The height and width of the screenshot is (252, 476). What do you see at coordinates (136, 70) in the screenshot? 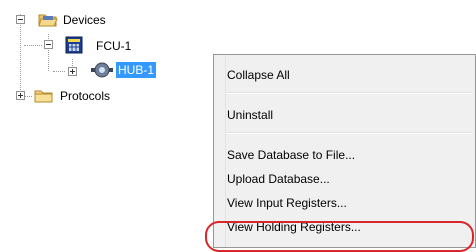
I see `tree-node-hub-1: HUB-1` at bounding box center [136, 70].